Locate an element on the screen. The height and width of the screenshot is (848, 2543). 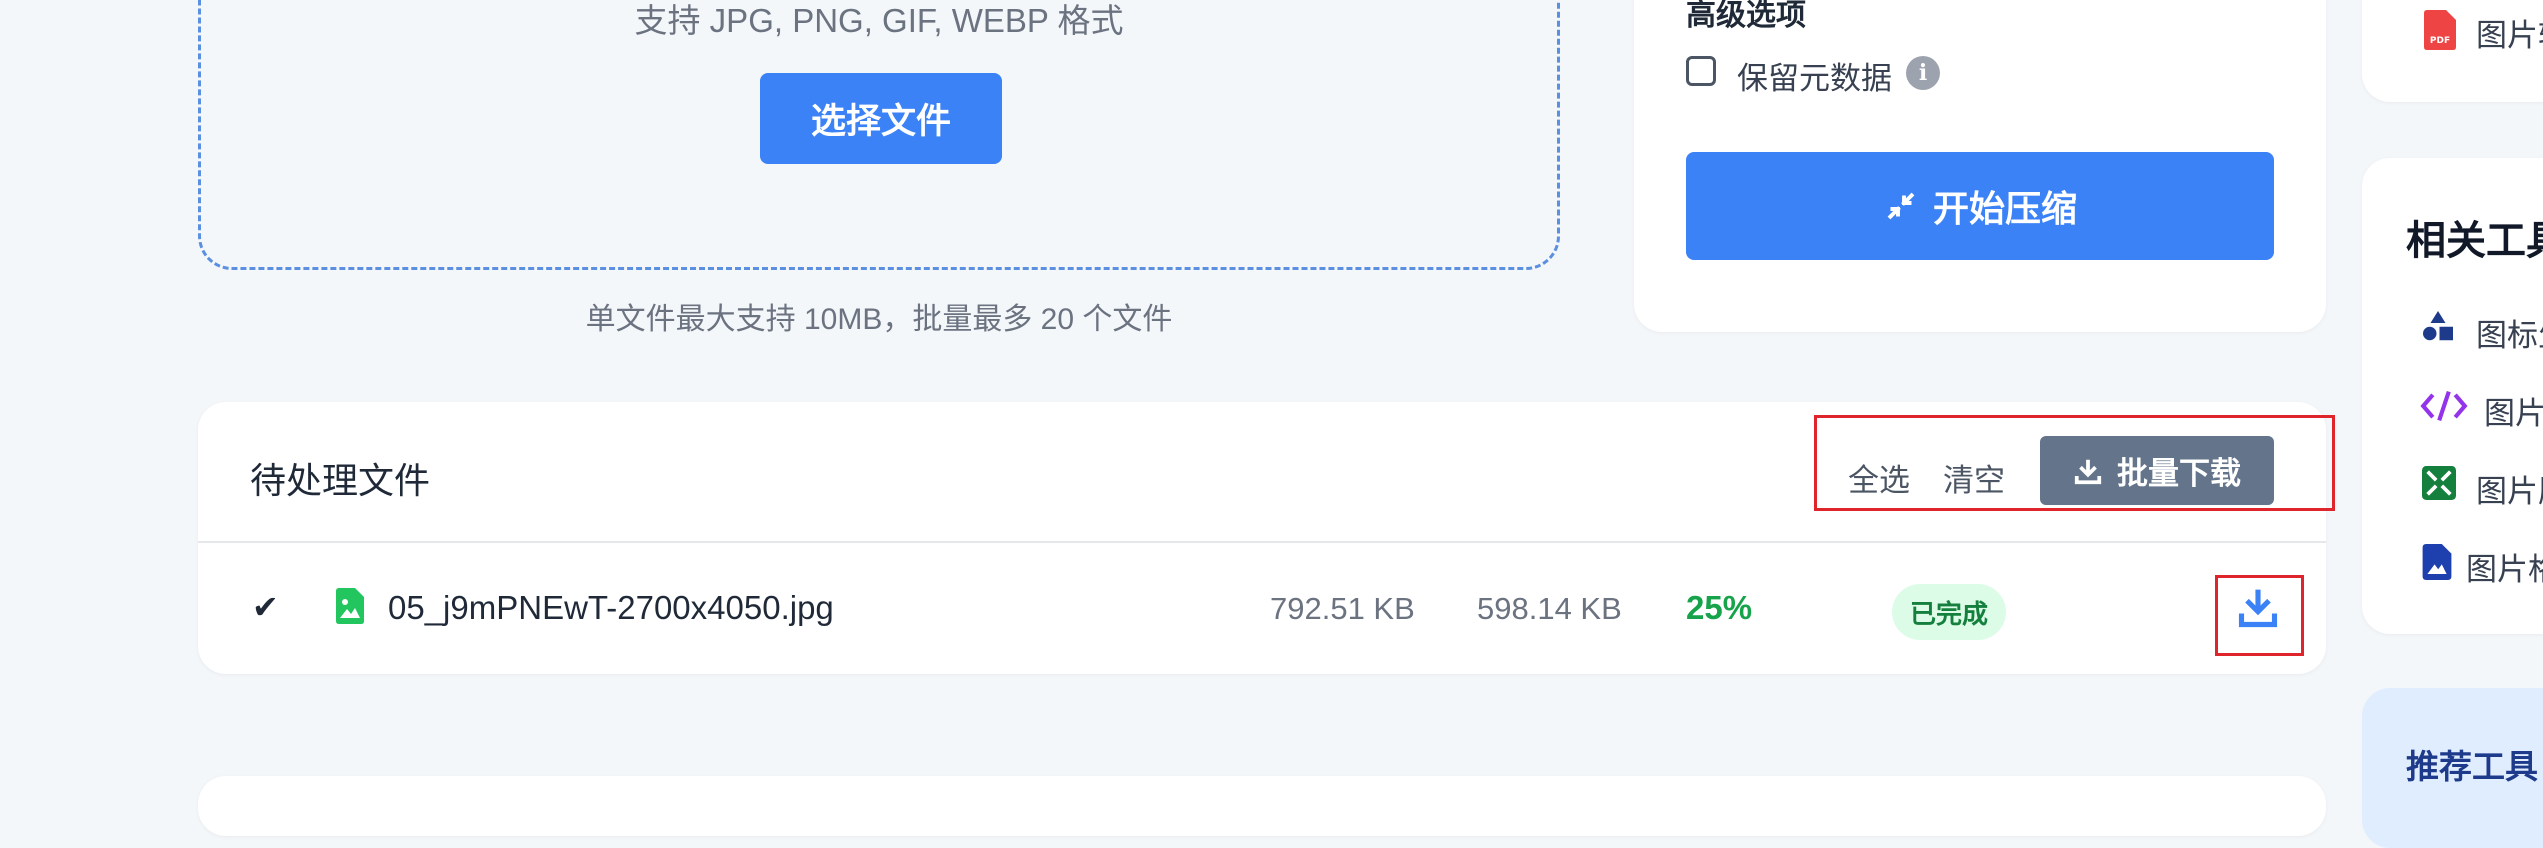
row-check-mark: ✔ is located at coordinates (265, 607).